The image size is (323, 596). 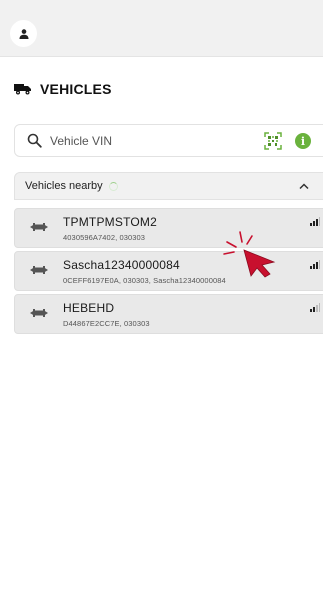 What do you see at coordinates (168, 186) in the screenshot?
I see `nearby-section-header: Vehicles nearby` at bounding box center [168, 186].